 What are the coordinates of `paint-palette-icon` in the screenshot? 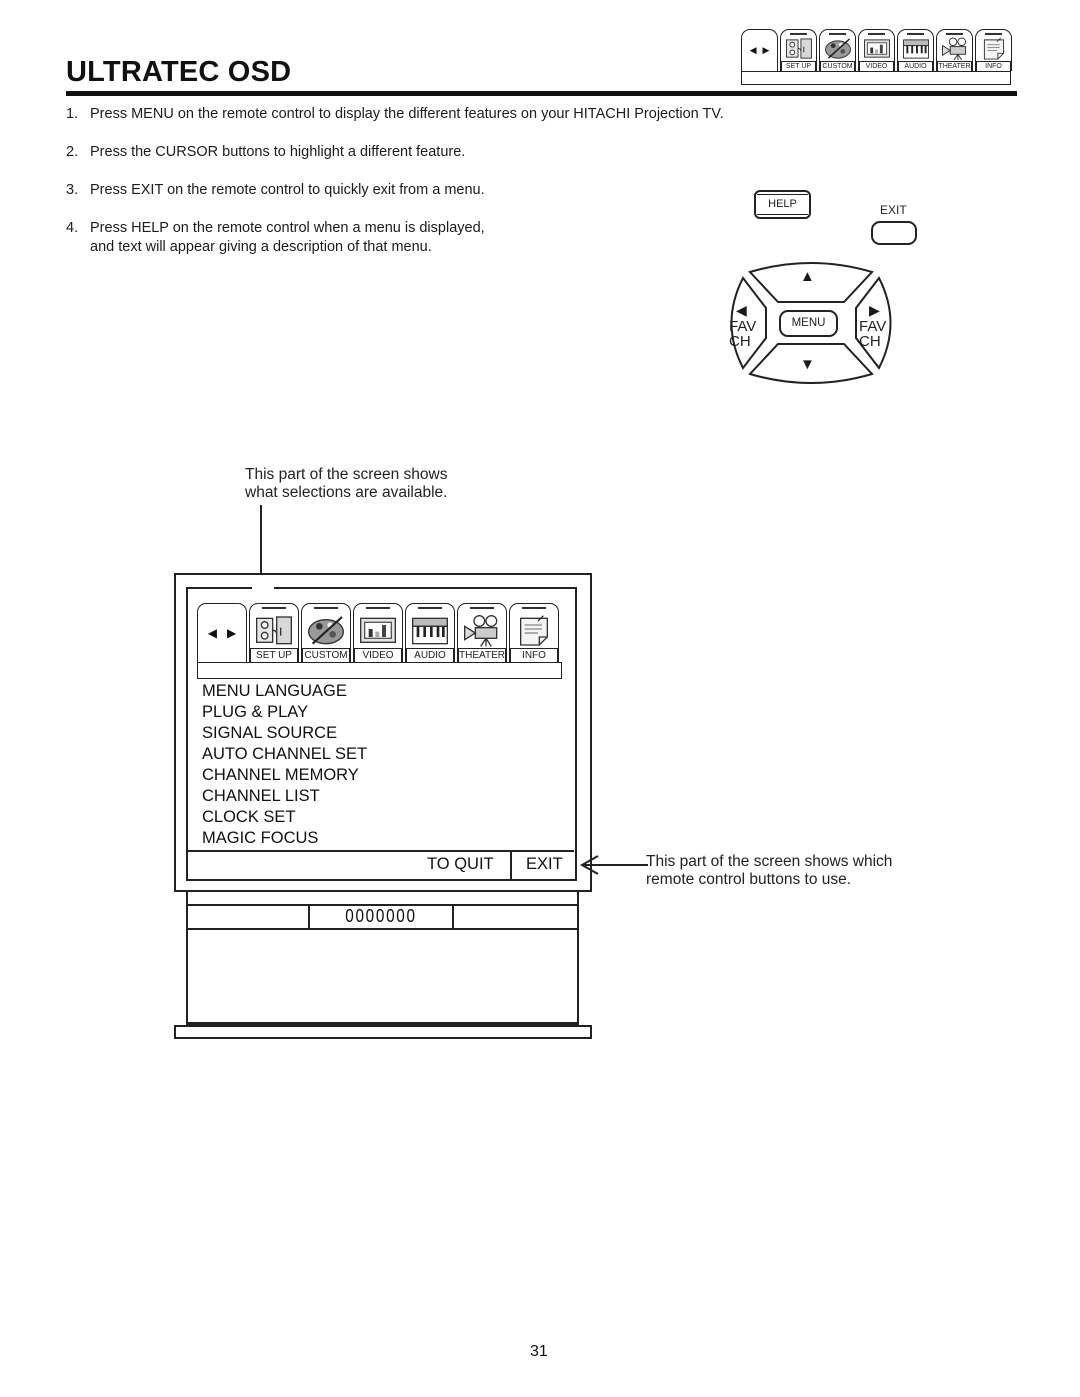 It's located at (838, 49).